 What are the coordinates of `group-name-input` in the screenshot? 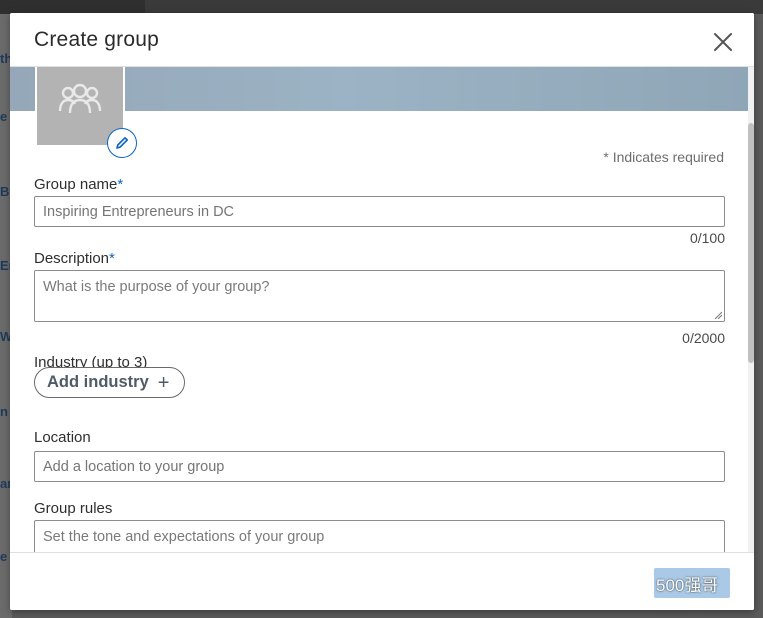 It's located at (379, 211).